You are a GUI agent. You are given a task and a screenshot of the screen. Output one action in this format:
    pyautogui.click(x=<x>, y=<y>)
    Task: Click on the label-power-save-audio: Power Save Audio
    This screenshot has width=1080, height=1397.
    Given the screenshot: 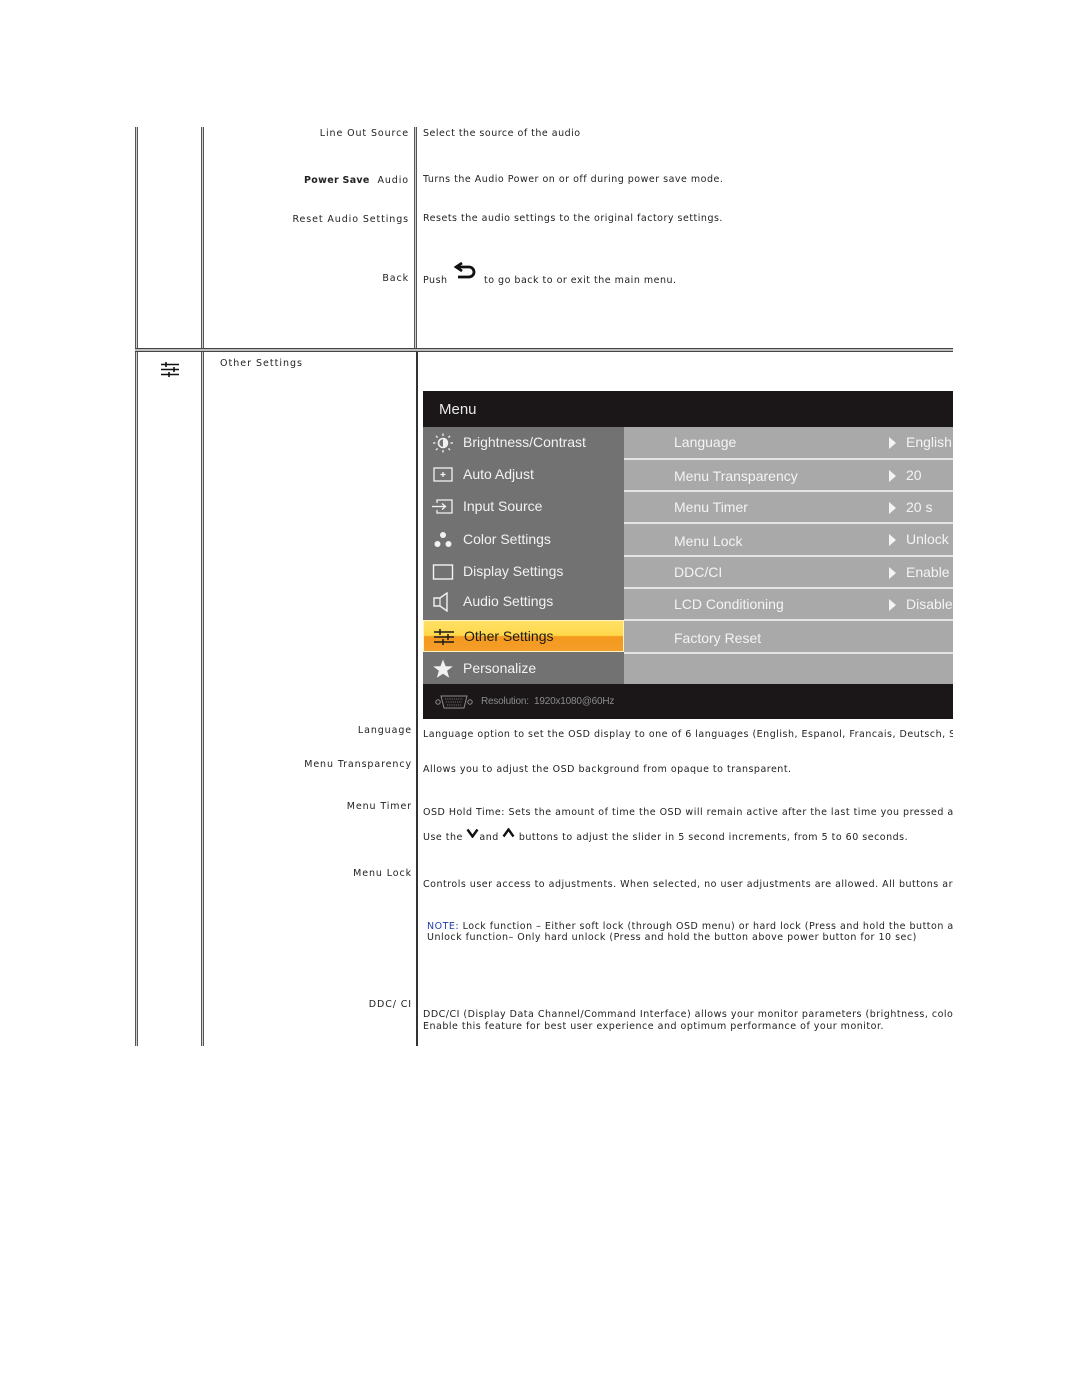 What is the action you would take?
    pyautogui.click(x=356, y=180)
    